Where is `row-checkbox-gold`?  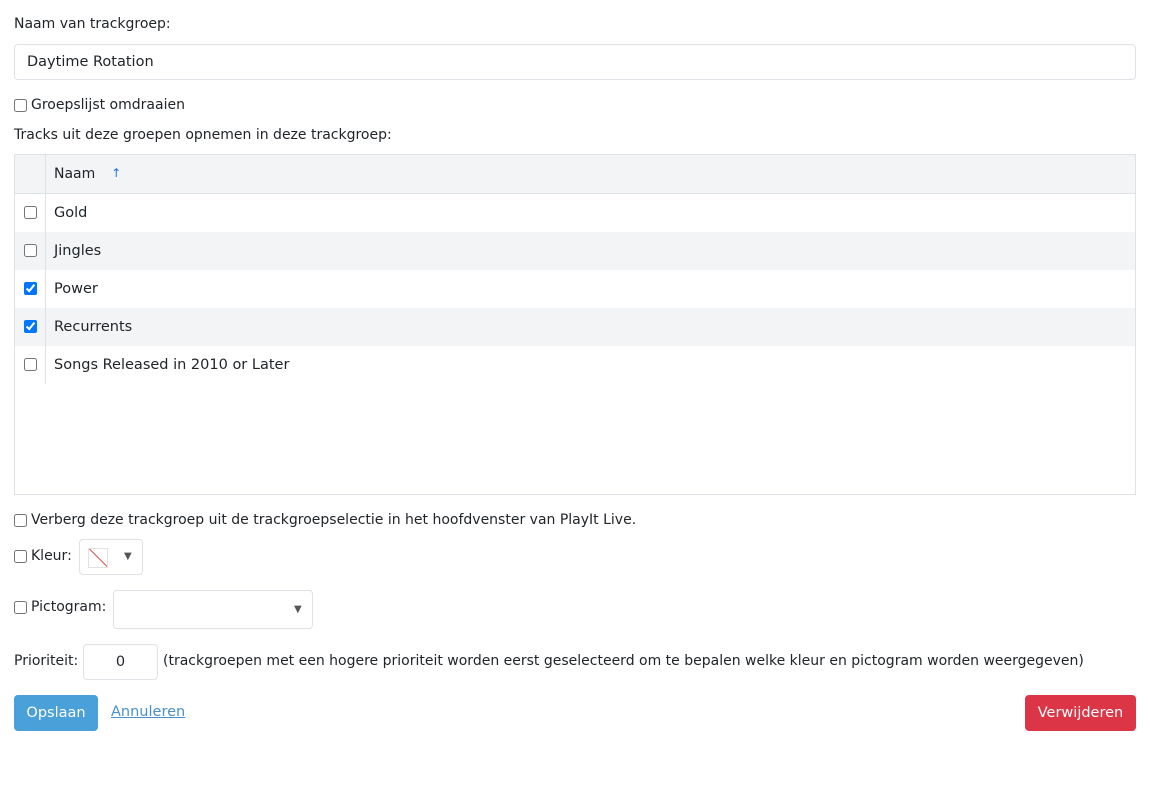
row-checkbox-gold is located at coordinates (30, 212).